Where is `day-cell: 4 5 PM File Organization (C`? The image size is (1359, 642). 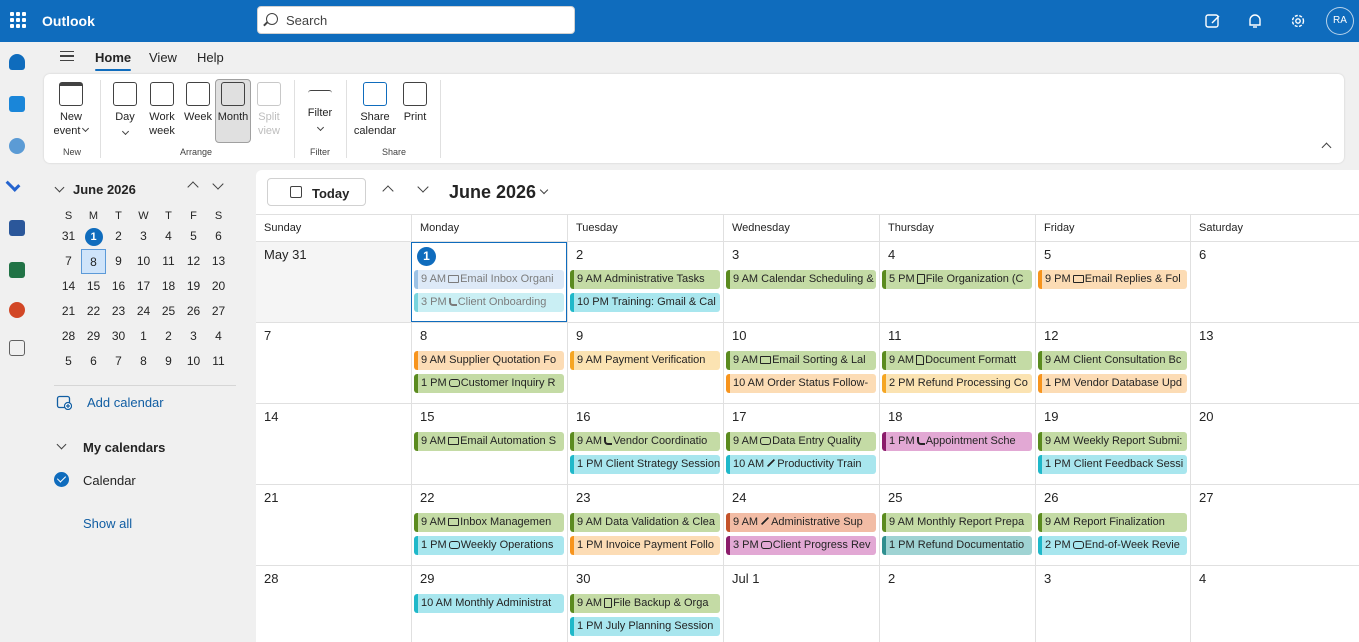 day-cell: 4 5 PM File Organization (C is located at coordinates (957, 282).